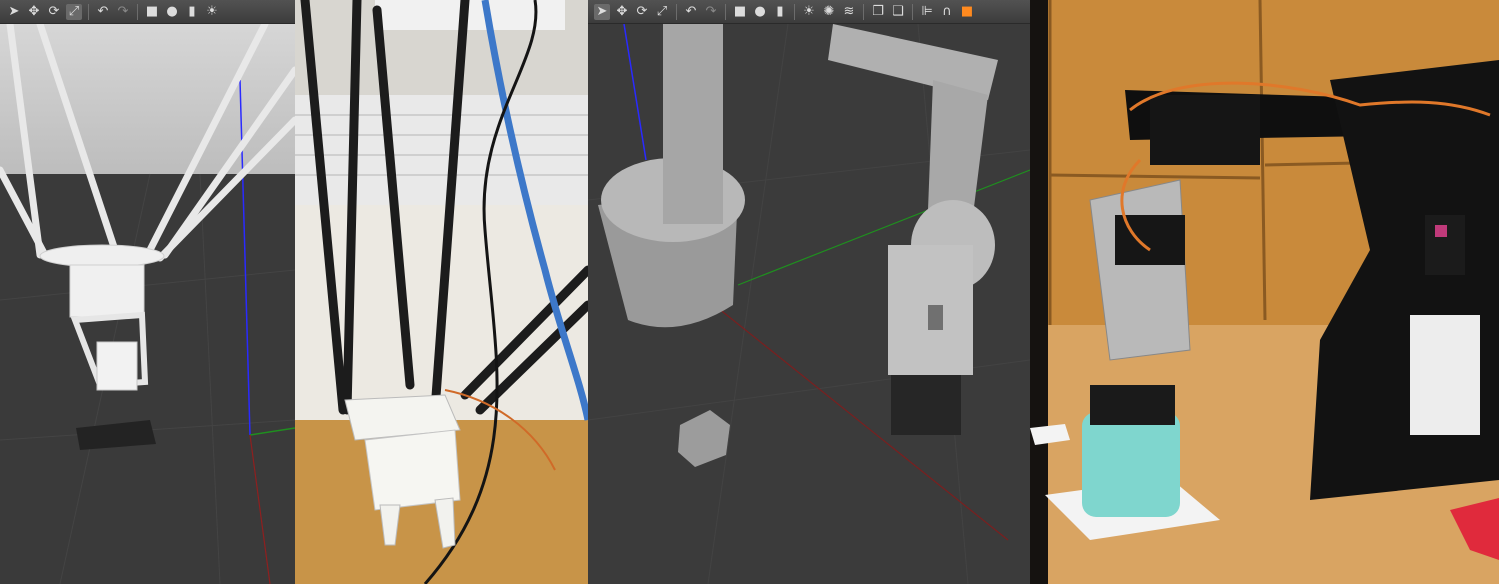  What do you see at coordinates (107, 291) in the screenshot?
I see `gripper-body` at bounding box center [107, 291].